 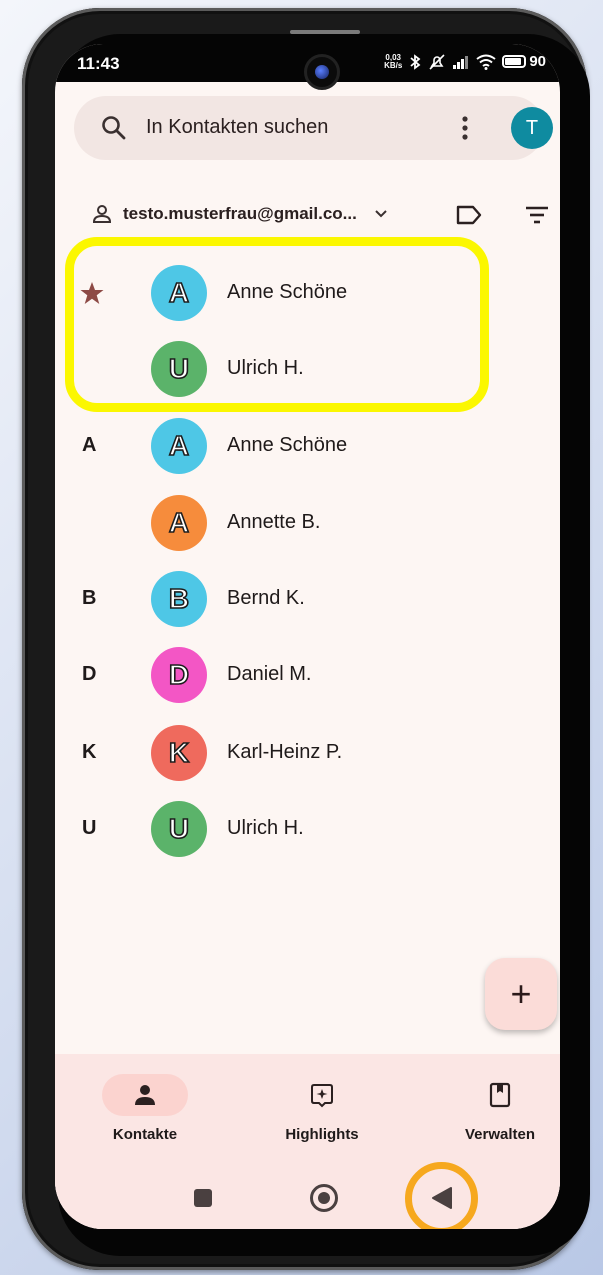 What do you see at coordinates (465, 128) in the screenshot?
I see `more-vert-icon` at bounding box center [465, 128].